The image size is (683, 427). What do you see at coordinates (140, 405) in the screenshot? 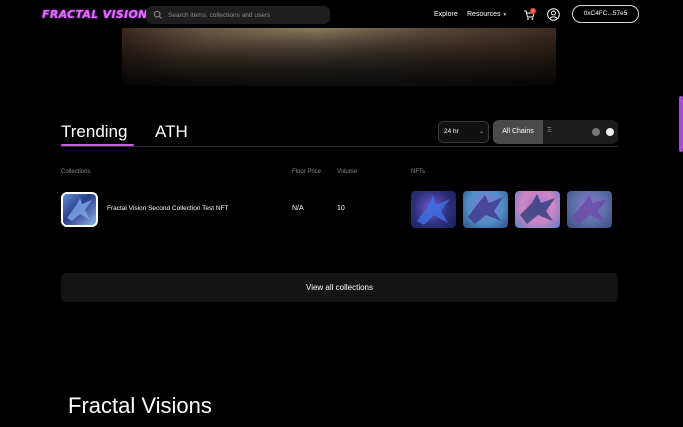
I see `section-title: Fractal Visions` at bounding box center [140, 405].